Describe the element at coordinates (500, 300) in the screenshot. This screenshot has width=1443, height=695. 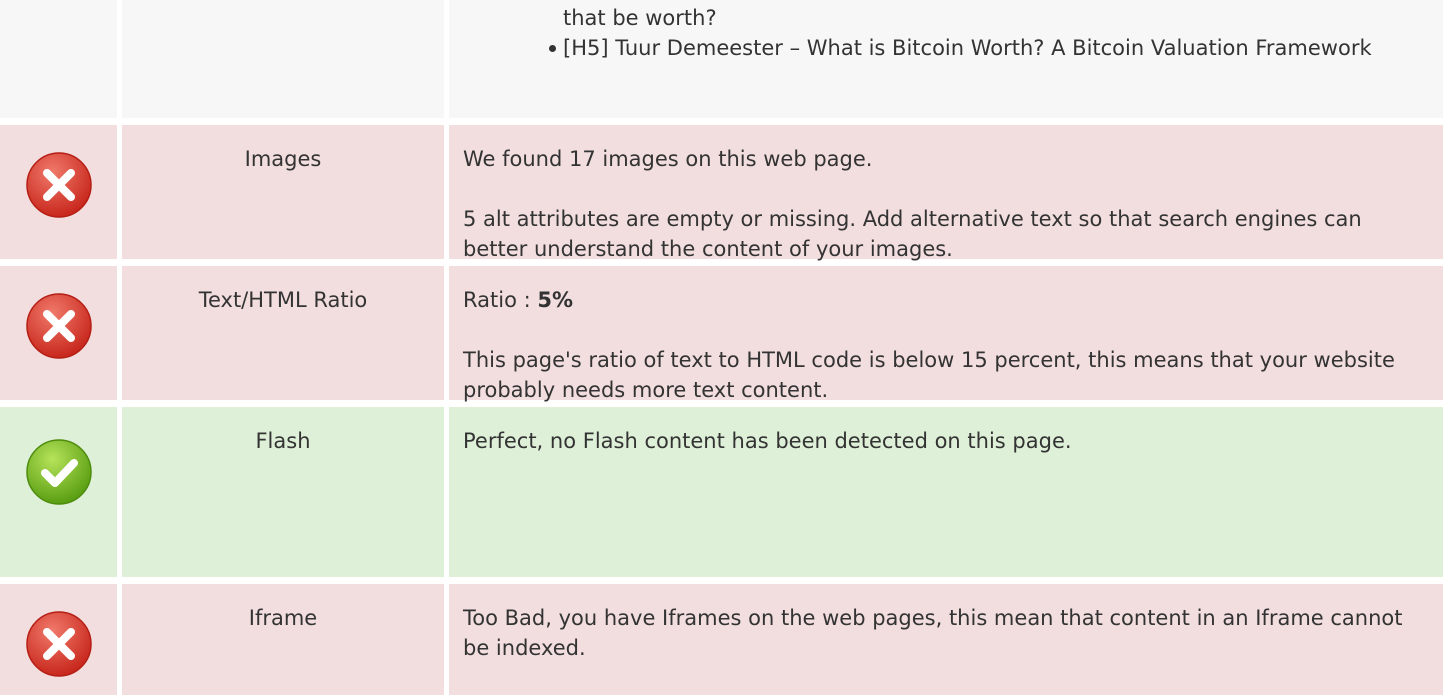
I see `ratio-prefix: Ratio :` at that location.